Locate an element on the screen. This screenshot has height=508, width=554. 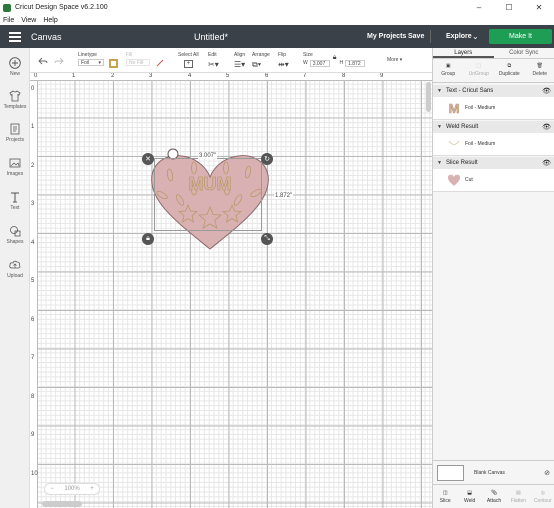
flip-control: Flip ⇹▾ is located at coordinates (283, 60).